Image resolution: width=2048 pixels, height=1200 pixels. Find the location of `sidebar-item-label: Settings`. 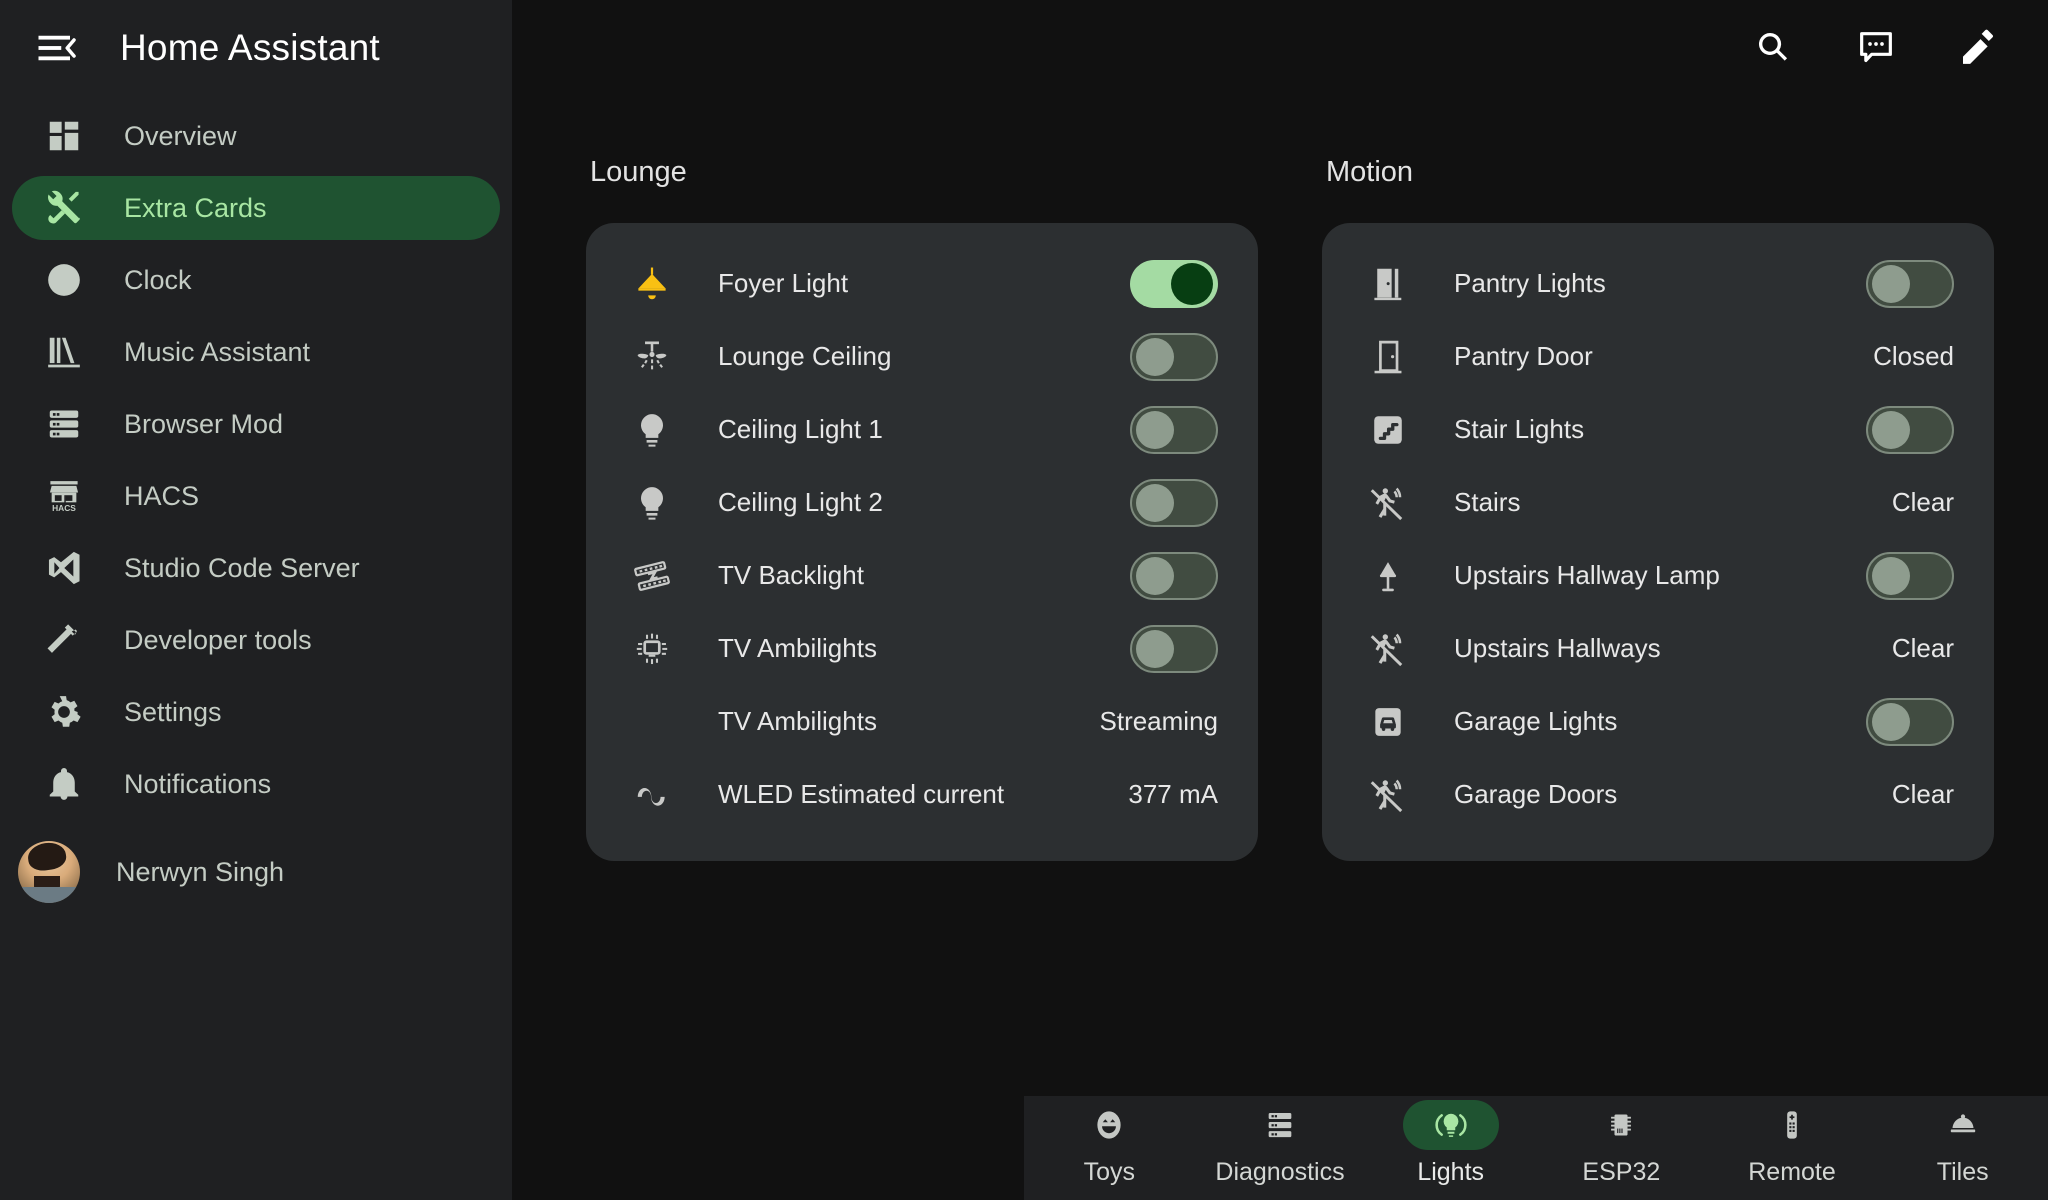

sidebar-item-label: Settings is located at coordinates (173, 711).